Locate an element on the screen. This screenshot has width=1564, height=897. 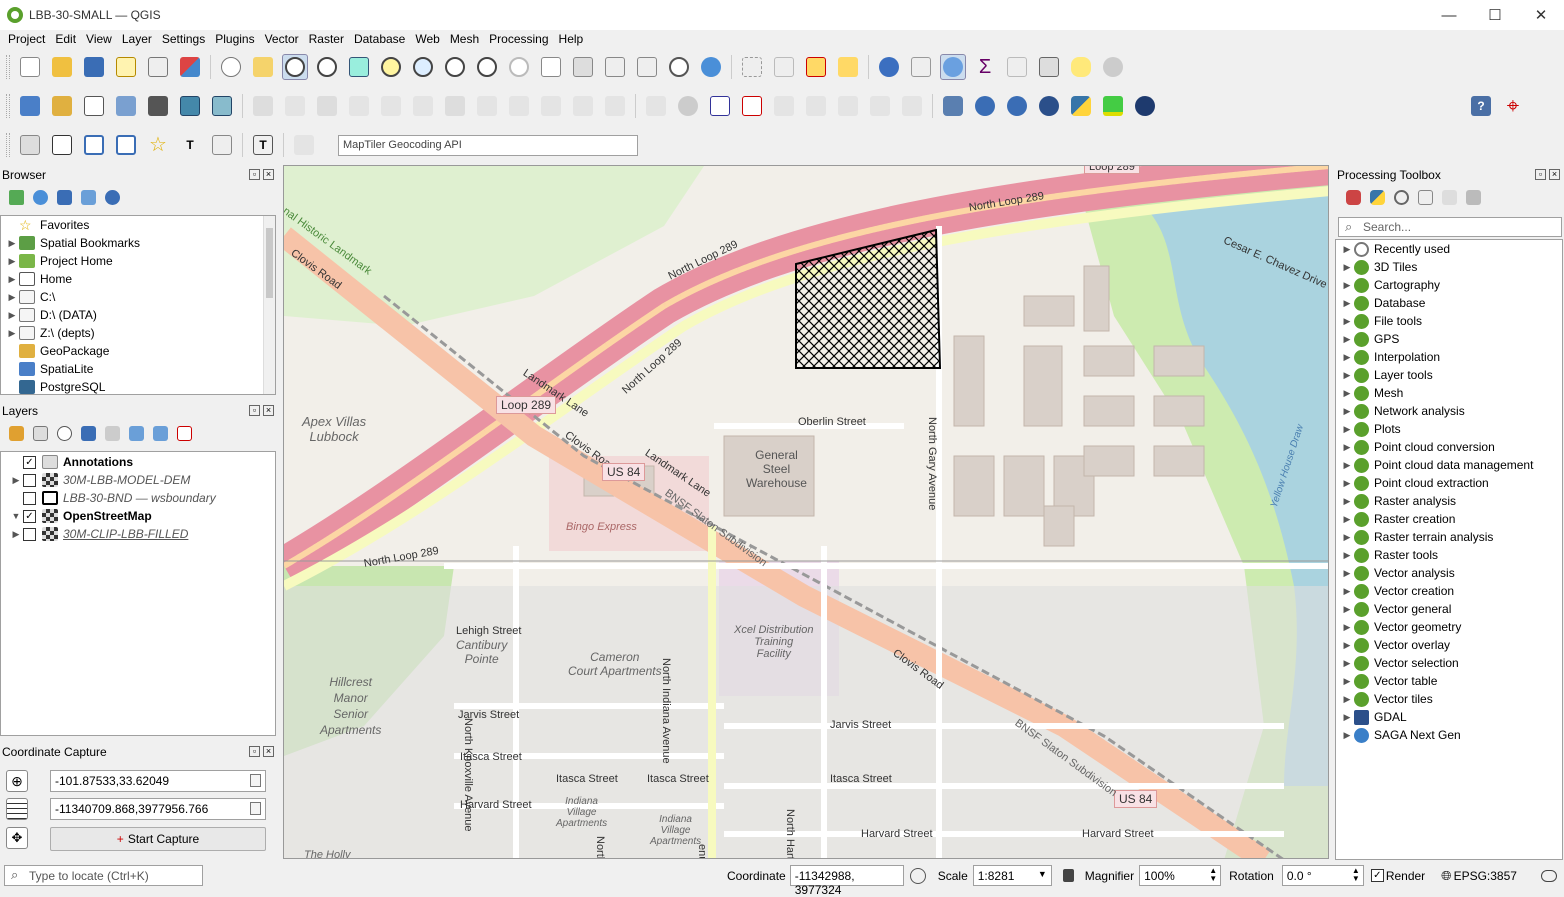
statistical-summary-icon: Σ is located at coordinates (985, 67).